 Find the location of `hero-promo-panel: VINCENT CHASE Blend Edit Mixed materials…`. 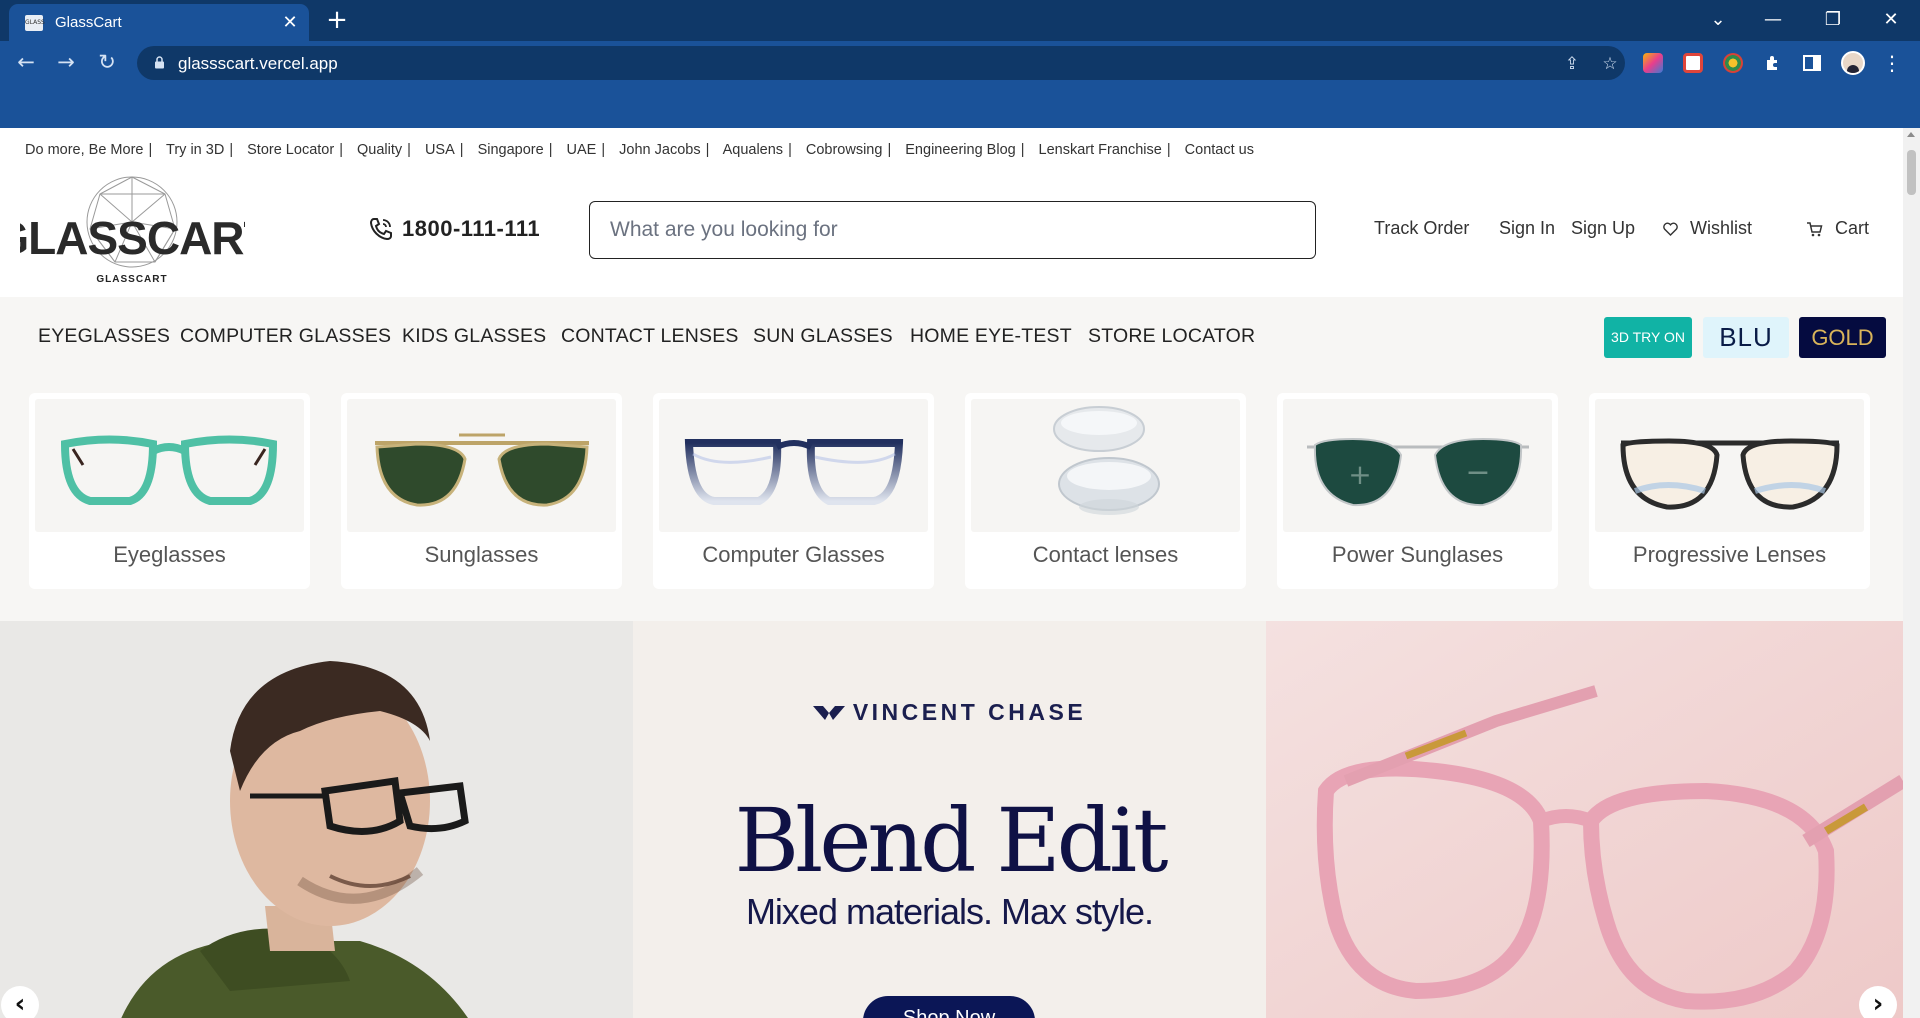

hero-promo-panel: VINCENT CHASE Blend Edit Mixed materials… is located at coordinates (949, 819).